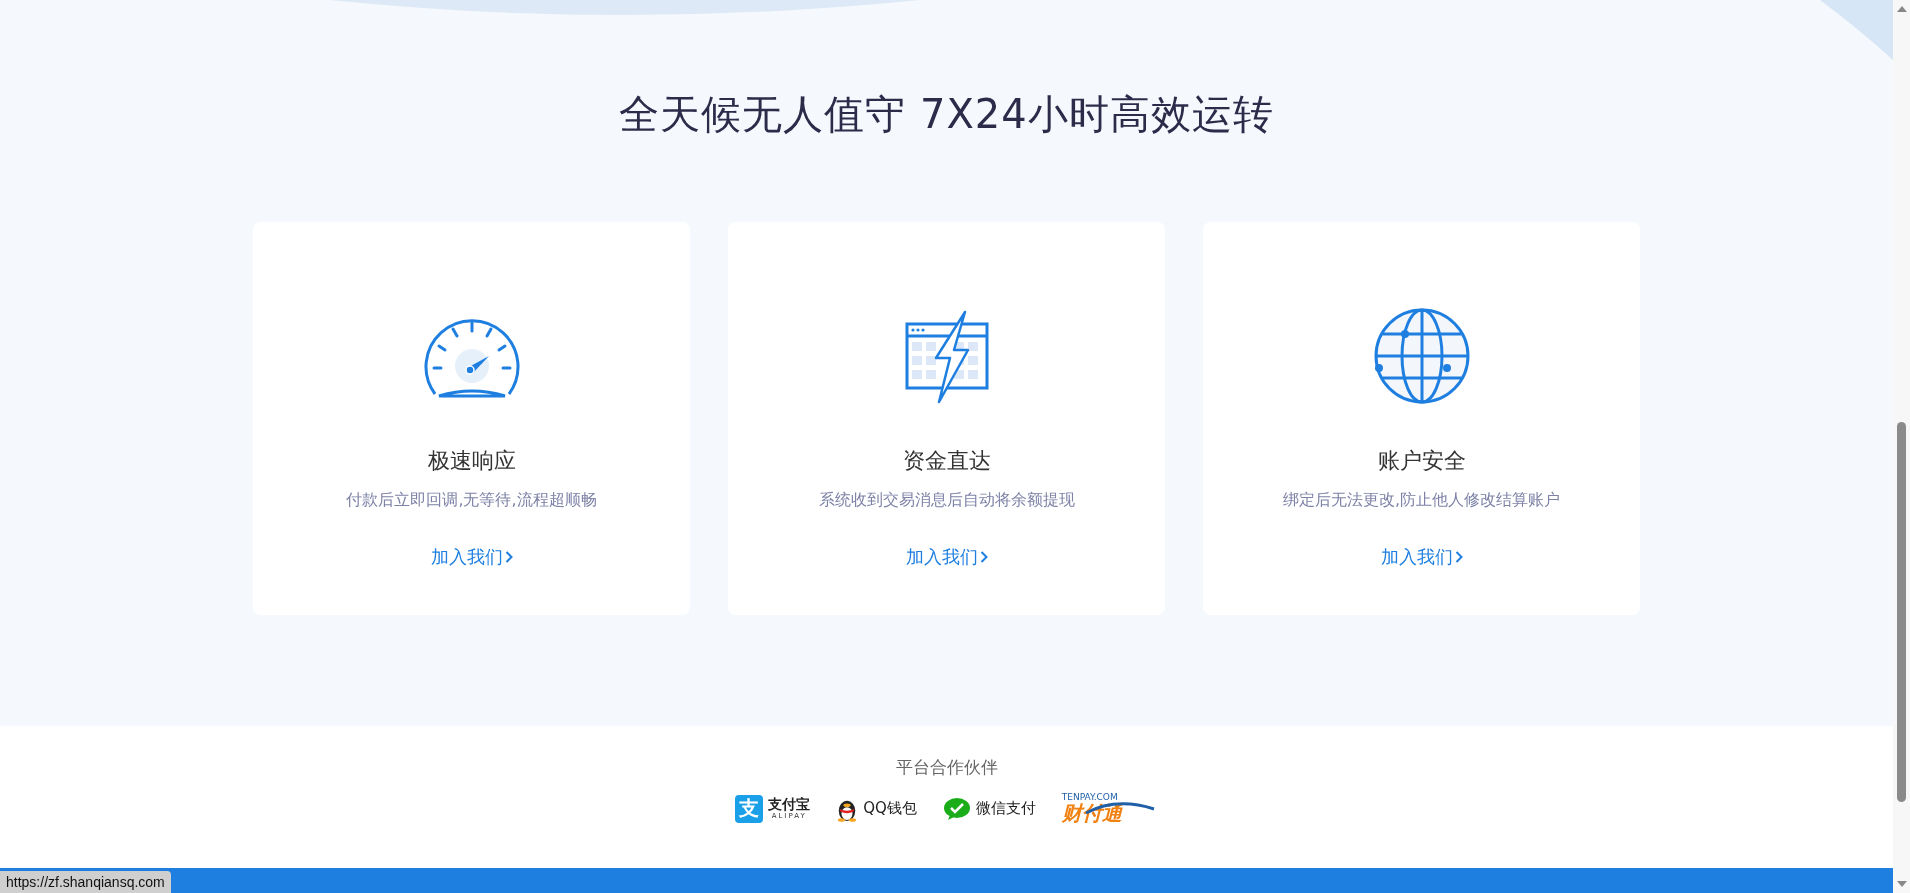  Describe the element at coordinates (946, 114) in the screenshot. I see `section-title: 全天候无人值守 7X24小时高效运转` at that location.